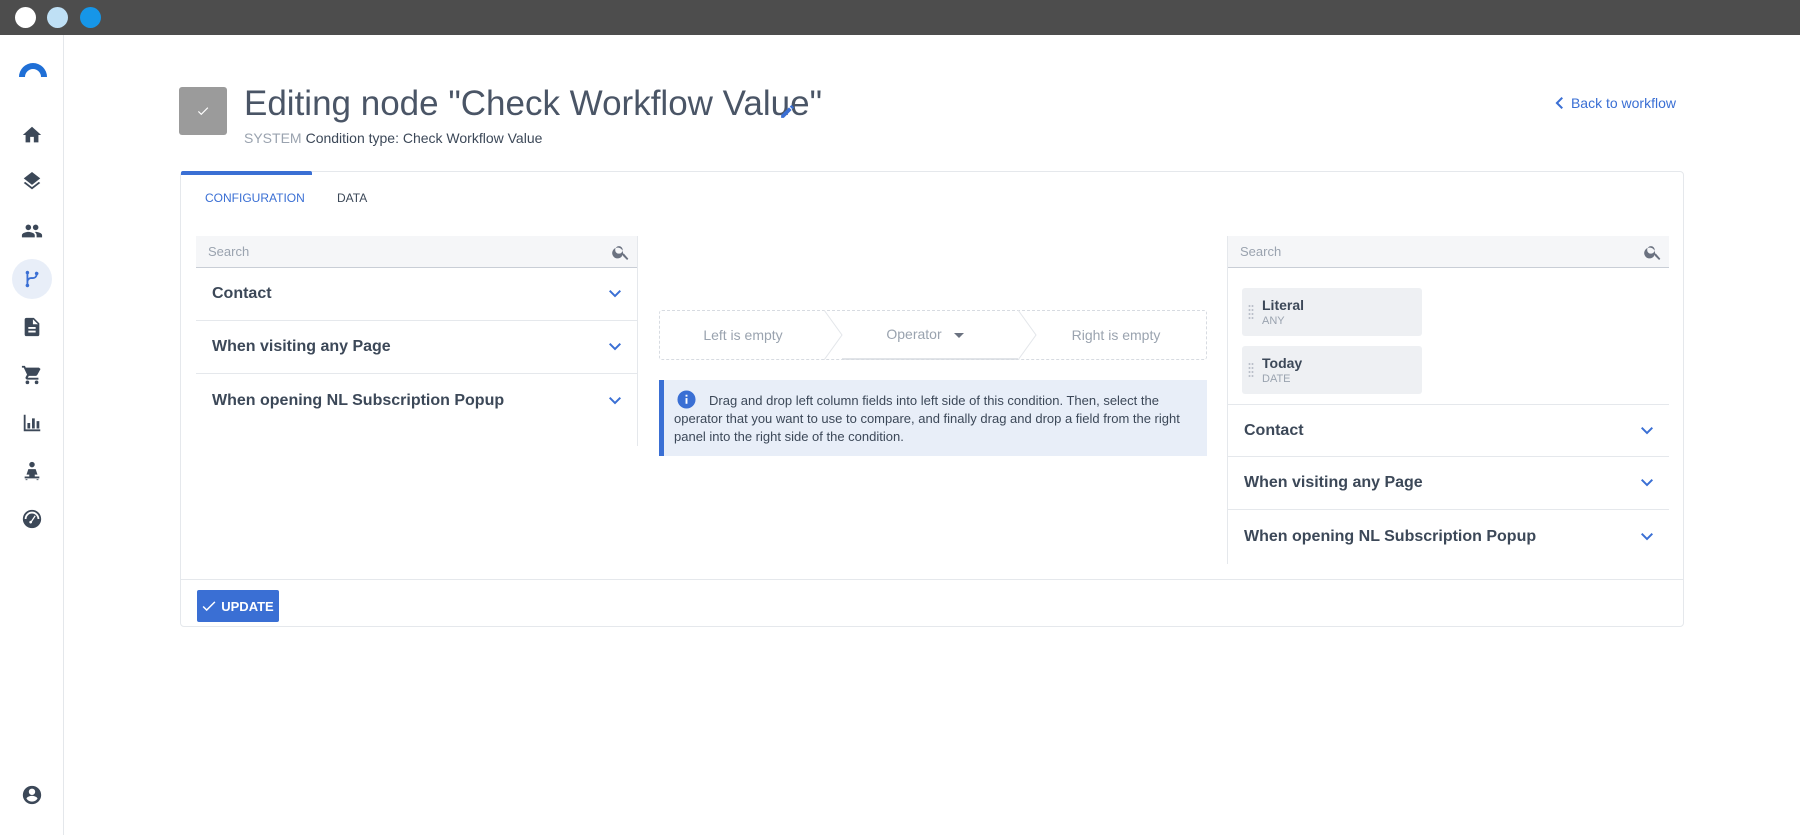  I want to click on sidebar-item-organization, so click(32, 471).